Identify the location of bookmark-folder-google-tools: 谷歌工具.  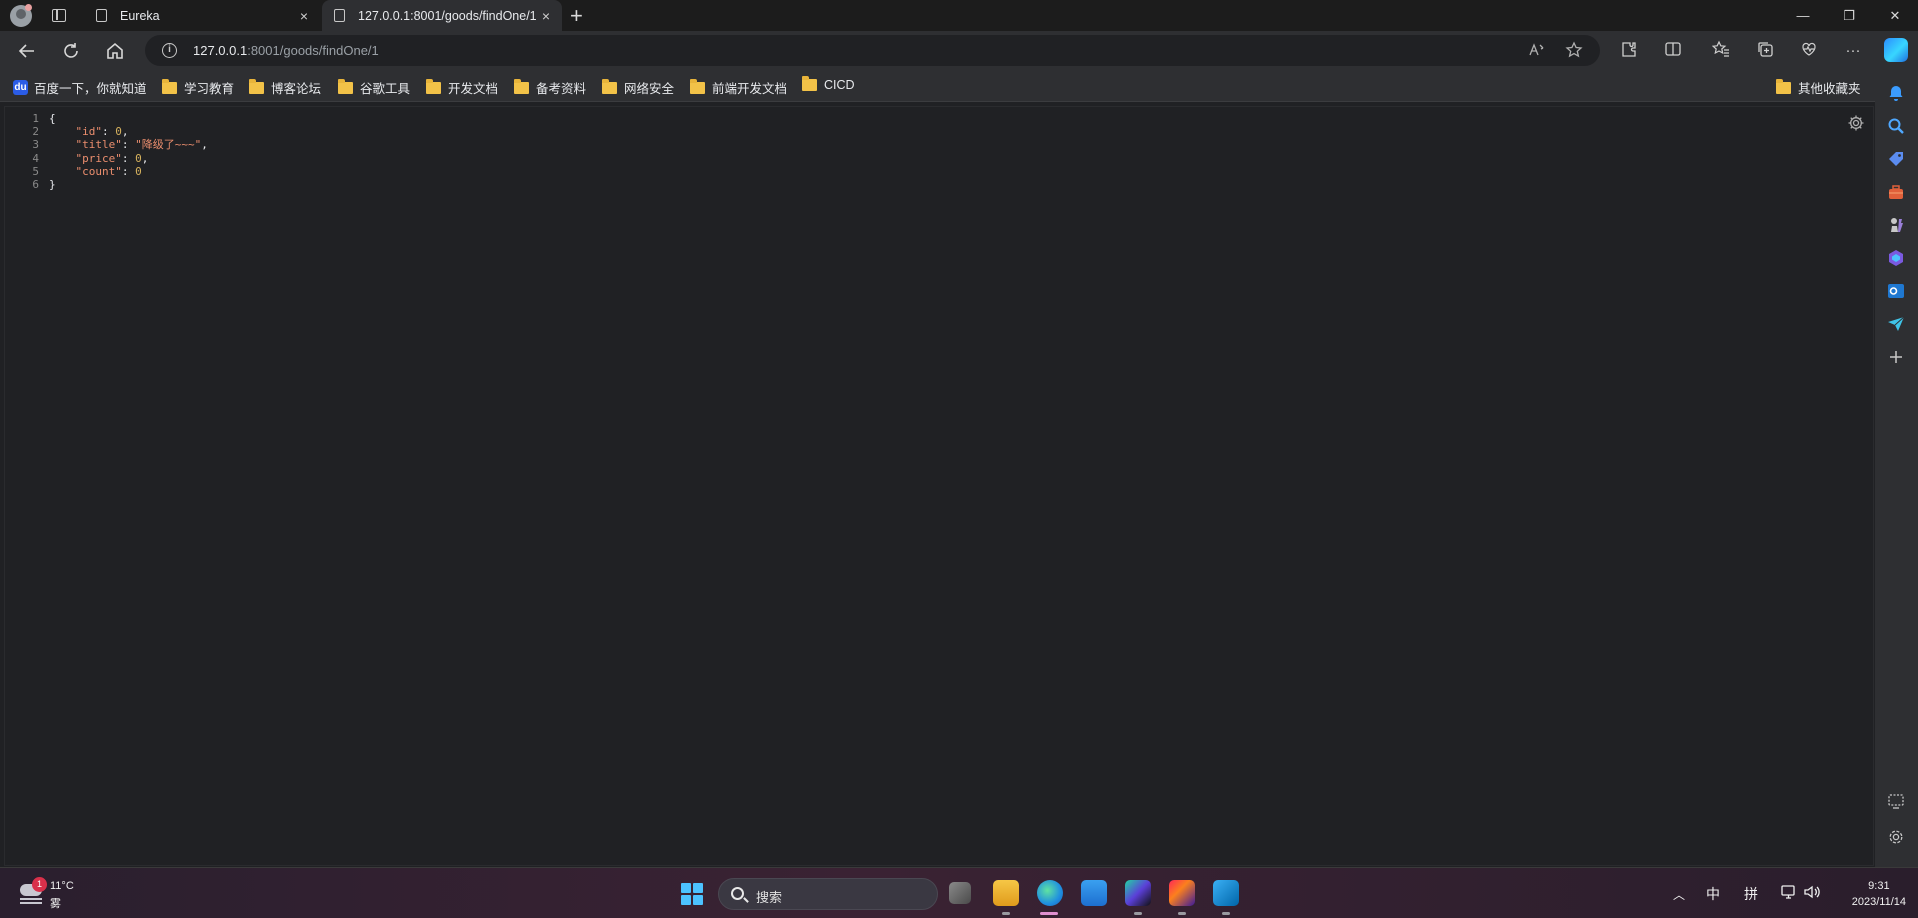
(374, 87).